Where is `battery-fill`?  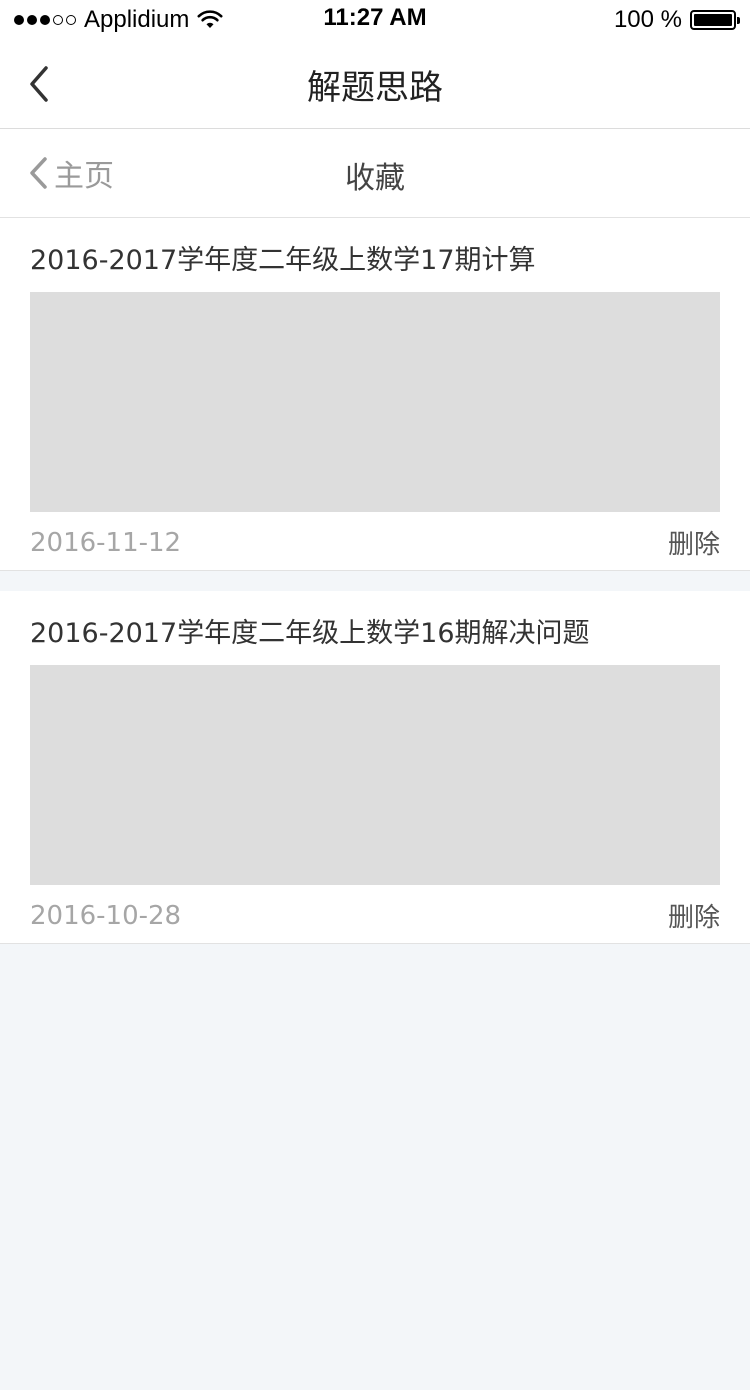 battery-fill is located at coordinates (713, 20).